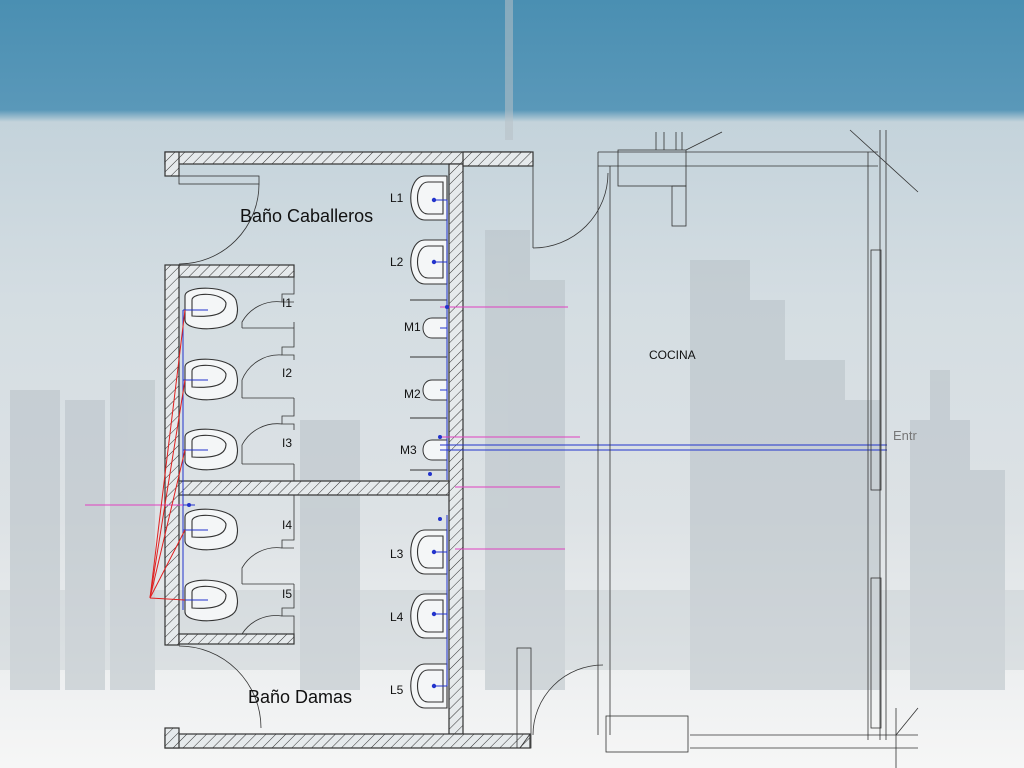  Describe the element at coordinates (397, 690) in the screenshot. I see `sink-label-l5: L5` at that location.